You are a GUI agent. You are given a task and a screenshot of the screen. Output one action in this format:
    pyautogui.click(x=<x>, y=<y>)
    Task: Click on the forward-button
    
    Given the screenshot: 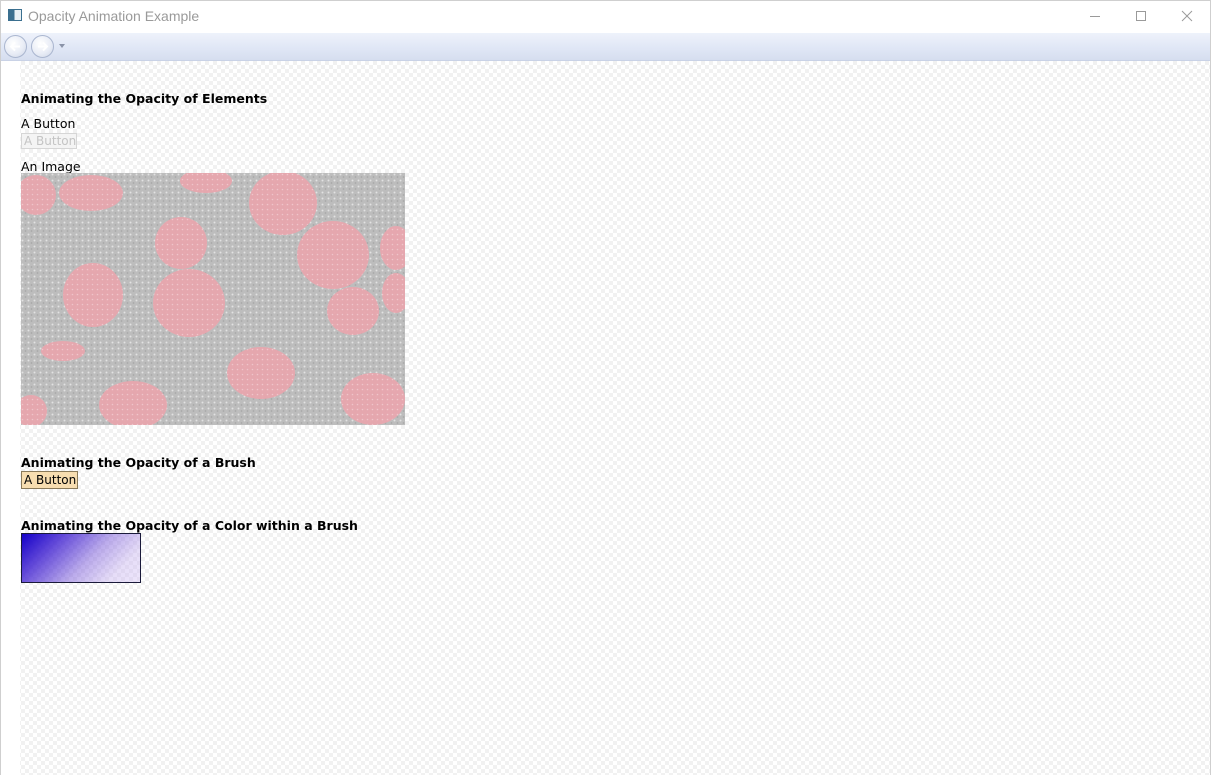 What is the action you would take?
    pyautogui.click(x=42, y=46)
    